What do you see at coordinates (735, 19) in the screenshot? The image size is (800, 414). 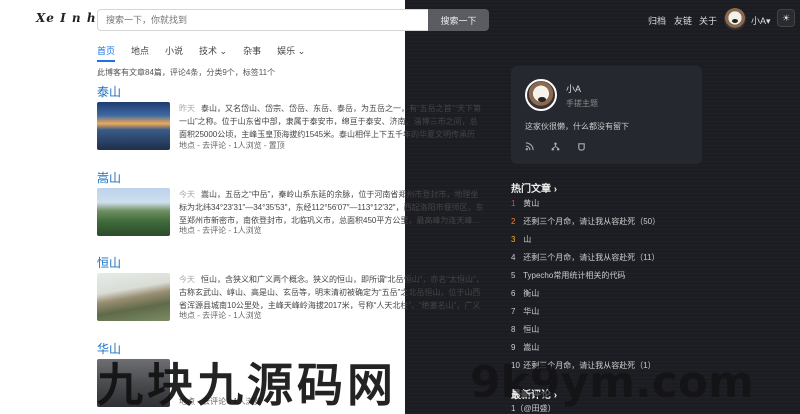 I see `user-avatar` at bounding box center [735, 19].